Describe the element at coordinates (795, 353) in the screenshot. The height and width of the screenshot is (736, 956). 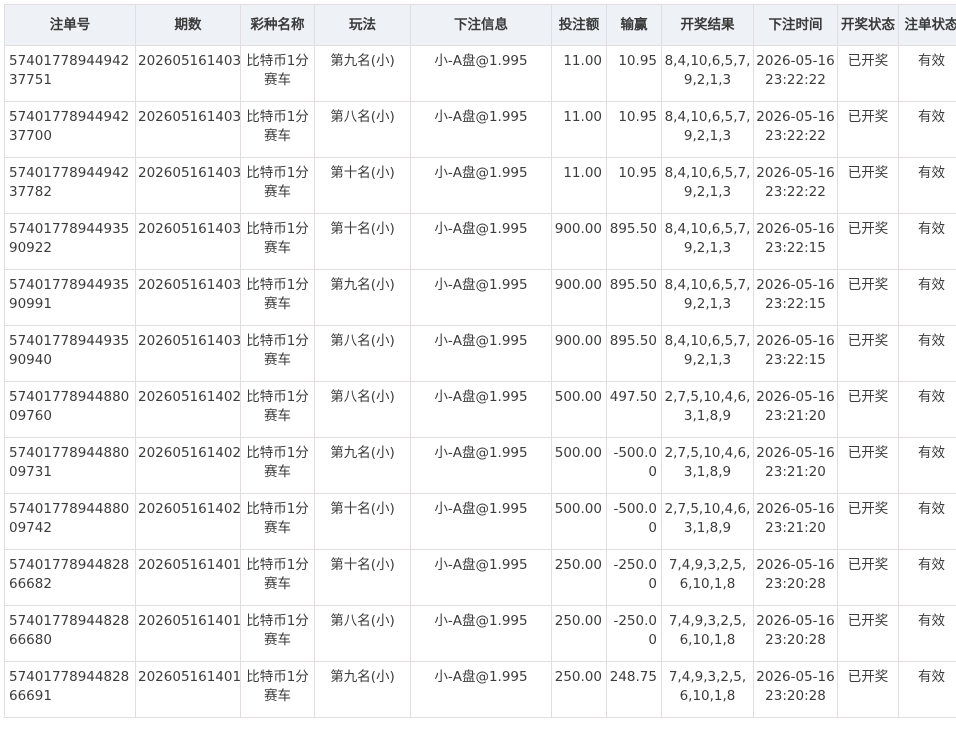
I see `bet-time-cell: 2026-05-16 23:22:15` at that location.